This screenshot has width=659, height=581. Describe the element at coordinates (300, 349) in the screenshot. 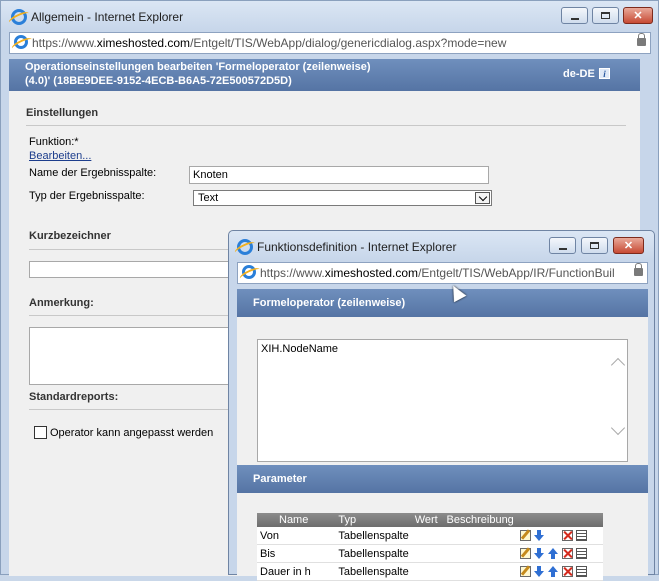

I see `formula-text: XIH.NodeName` at that location.